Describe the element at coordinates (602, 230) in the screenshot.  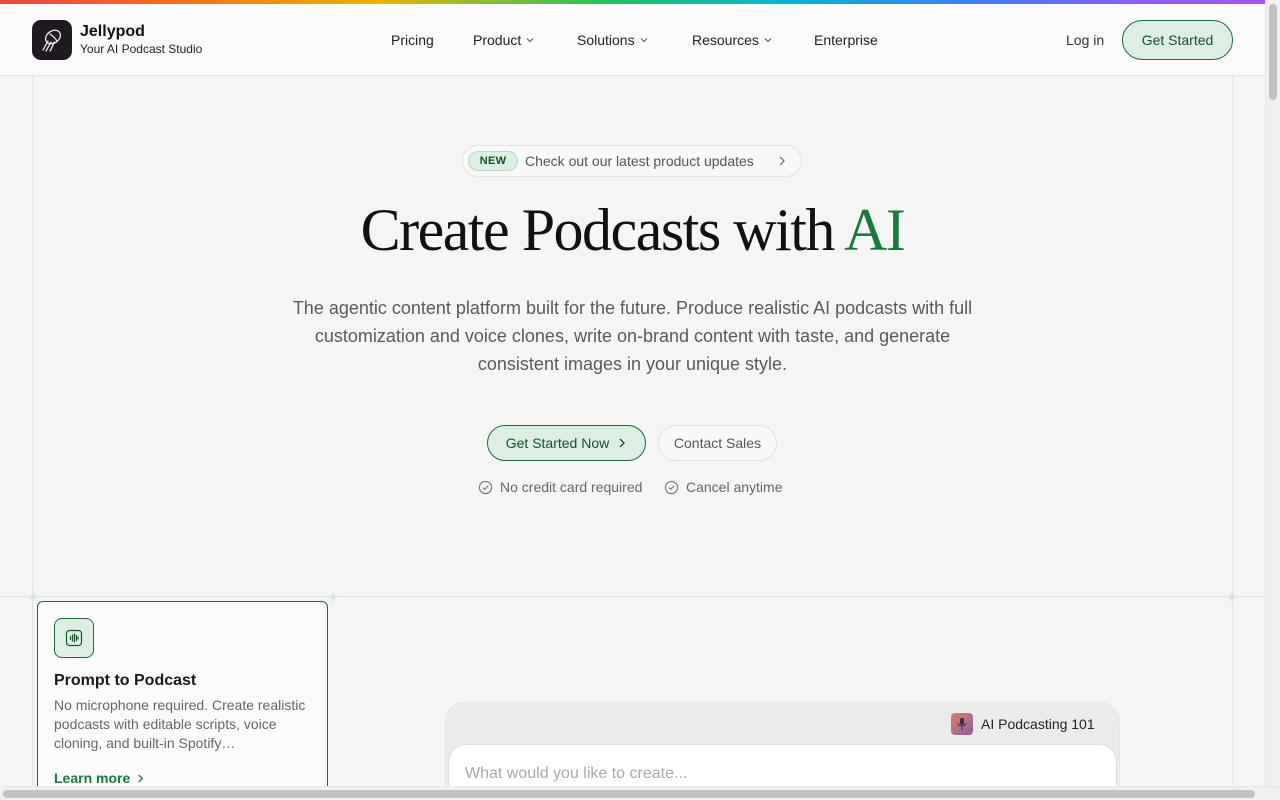
I see `hero-title-main: Create Podcasts with` at that location.